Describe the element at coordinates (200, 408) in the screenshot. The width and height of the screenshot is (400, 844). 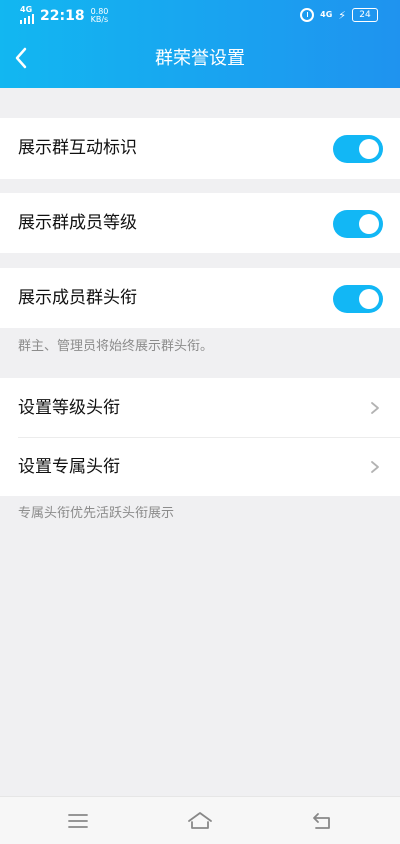
I see `setting-row-level-title: 设置等级头衔` at that location.